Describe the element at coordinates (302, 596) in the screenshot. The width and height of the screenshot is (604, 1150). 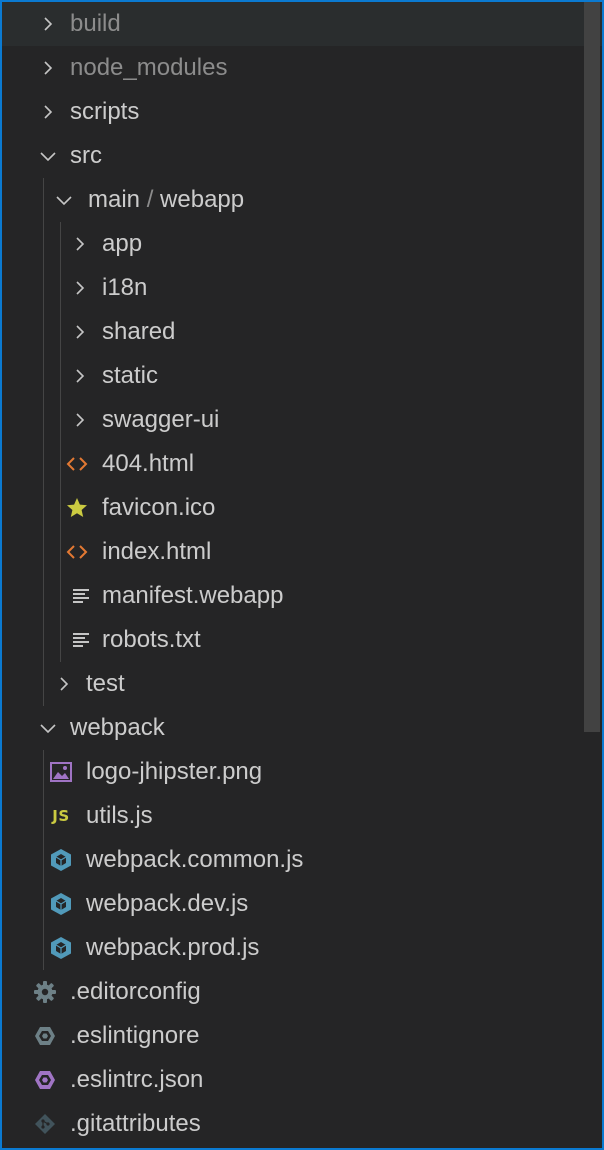
I see `tree-item-manifest-webapp: manifest.webapp` at that location.